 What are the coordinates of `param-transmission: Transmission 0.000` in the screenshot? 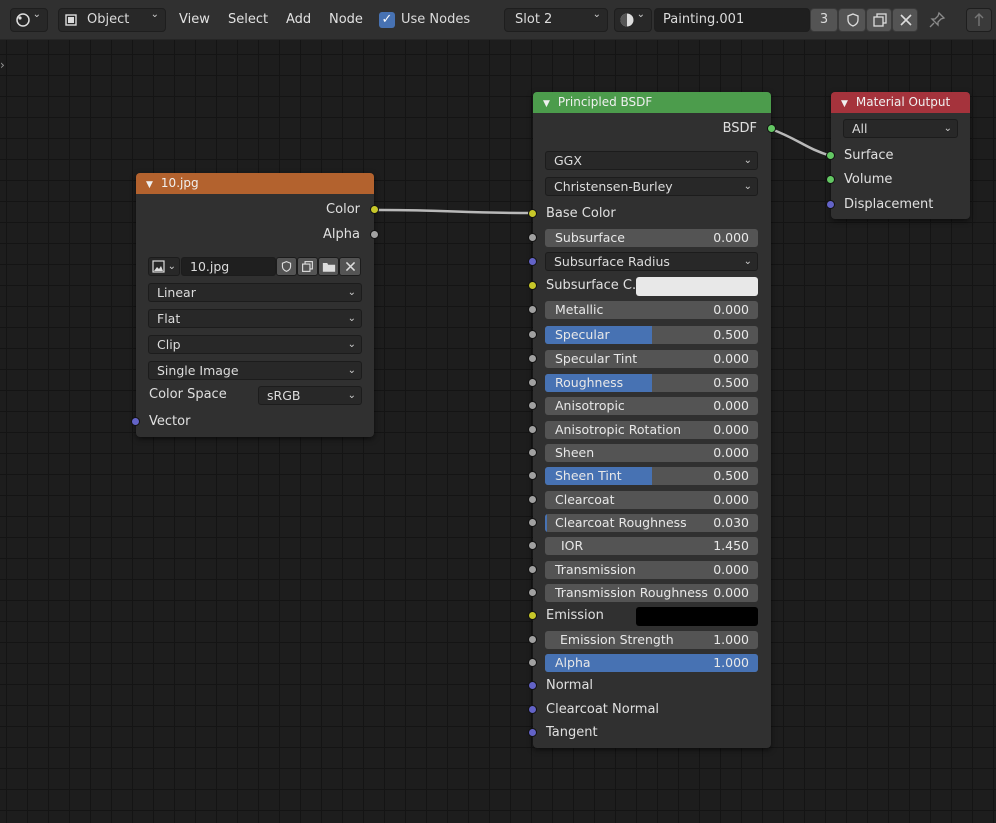 It's located at (651, 570).